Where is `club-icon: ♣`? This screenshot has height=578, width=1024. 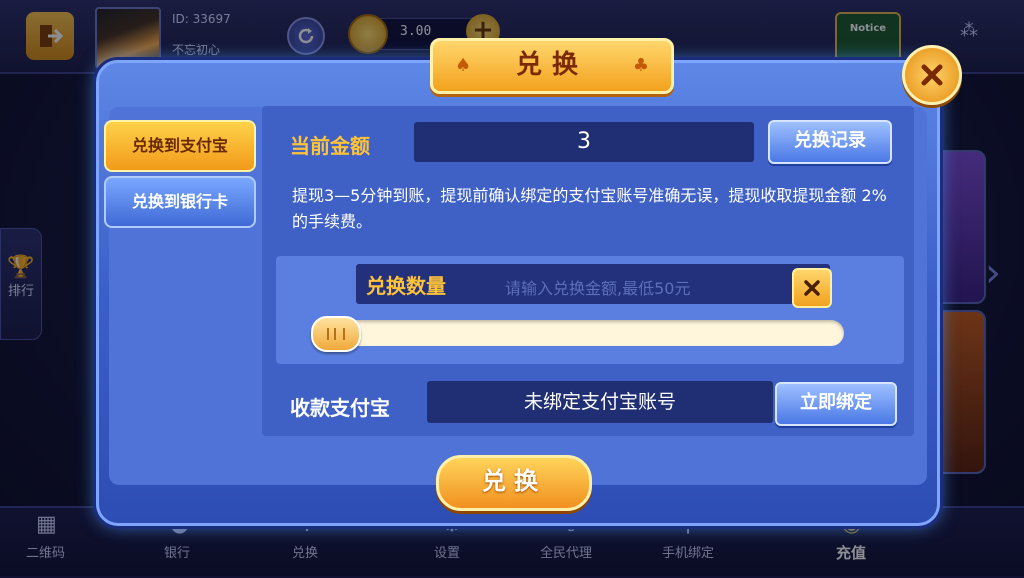
club-icon: ♣ is located at coordinates (640, 65).